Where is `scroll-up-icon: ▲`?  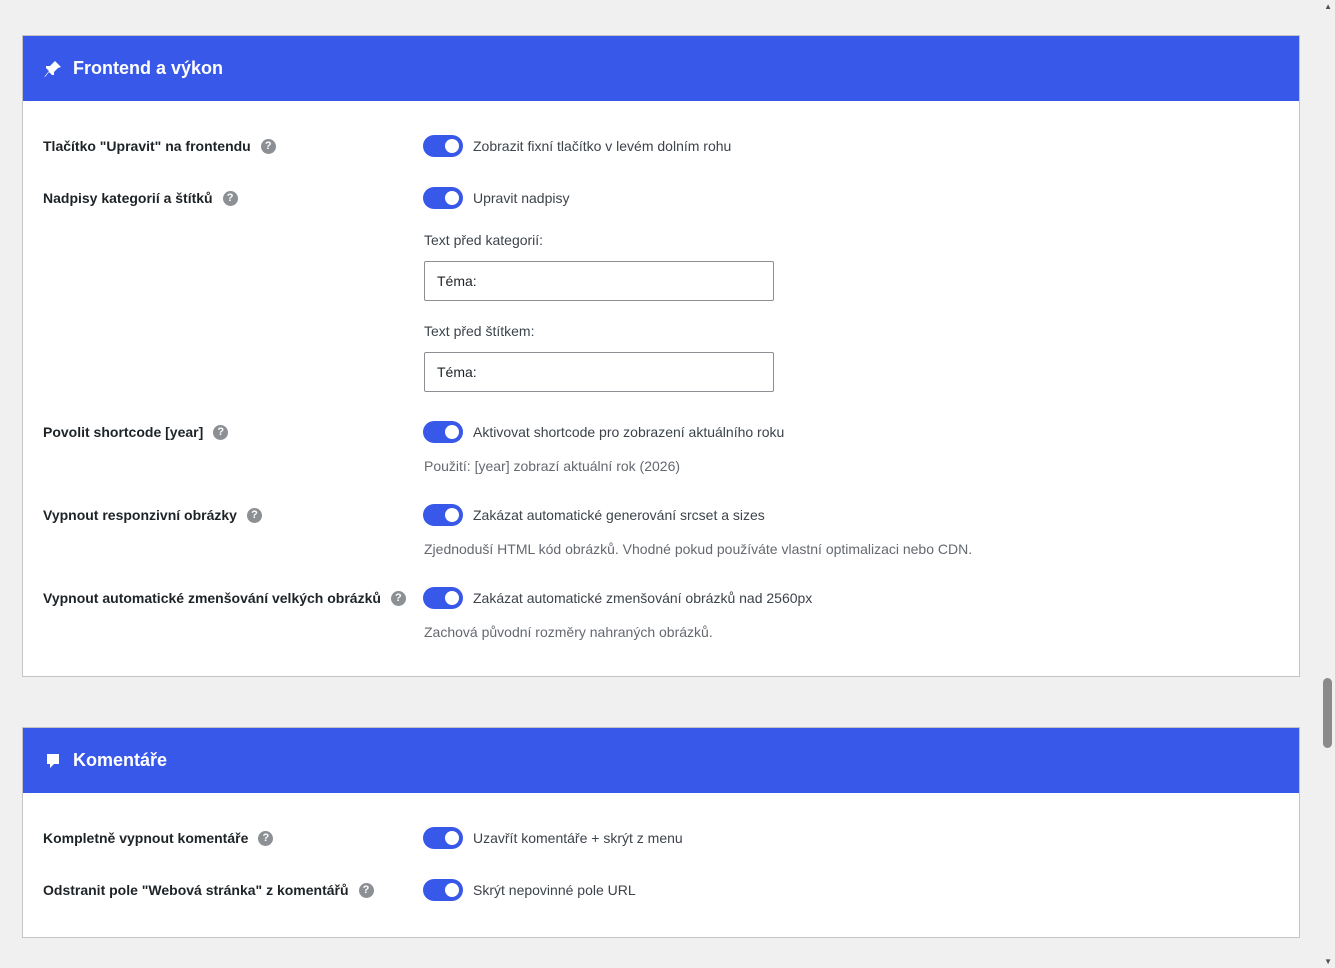
scroll-up-icon: ▲ is located at coordinates (1328, 6).